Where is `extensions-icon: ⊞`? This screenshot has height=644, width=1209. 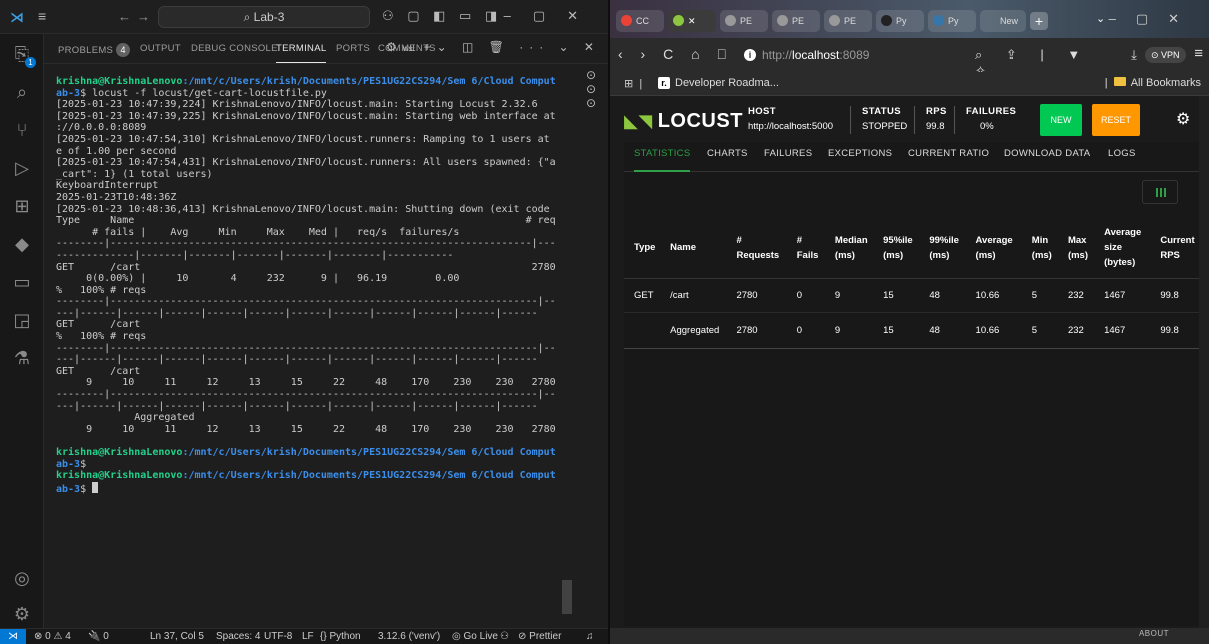 extensions-icon: ⊞ is located at coordinates (22, 206).